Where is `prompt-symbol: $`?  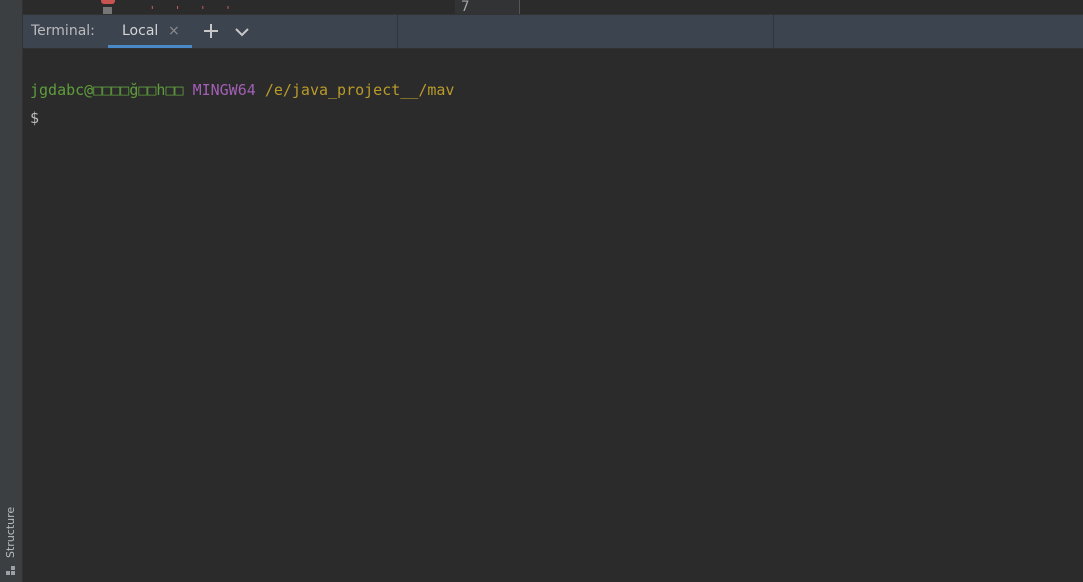 prompt-symbol: $ is located at coordinates (35, 118).